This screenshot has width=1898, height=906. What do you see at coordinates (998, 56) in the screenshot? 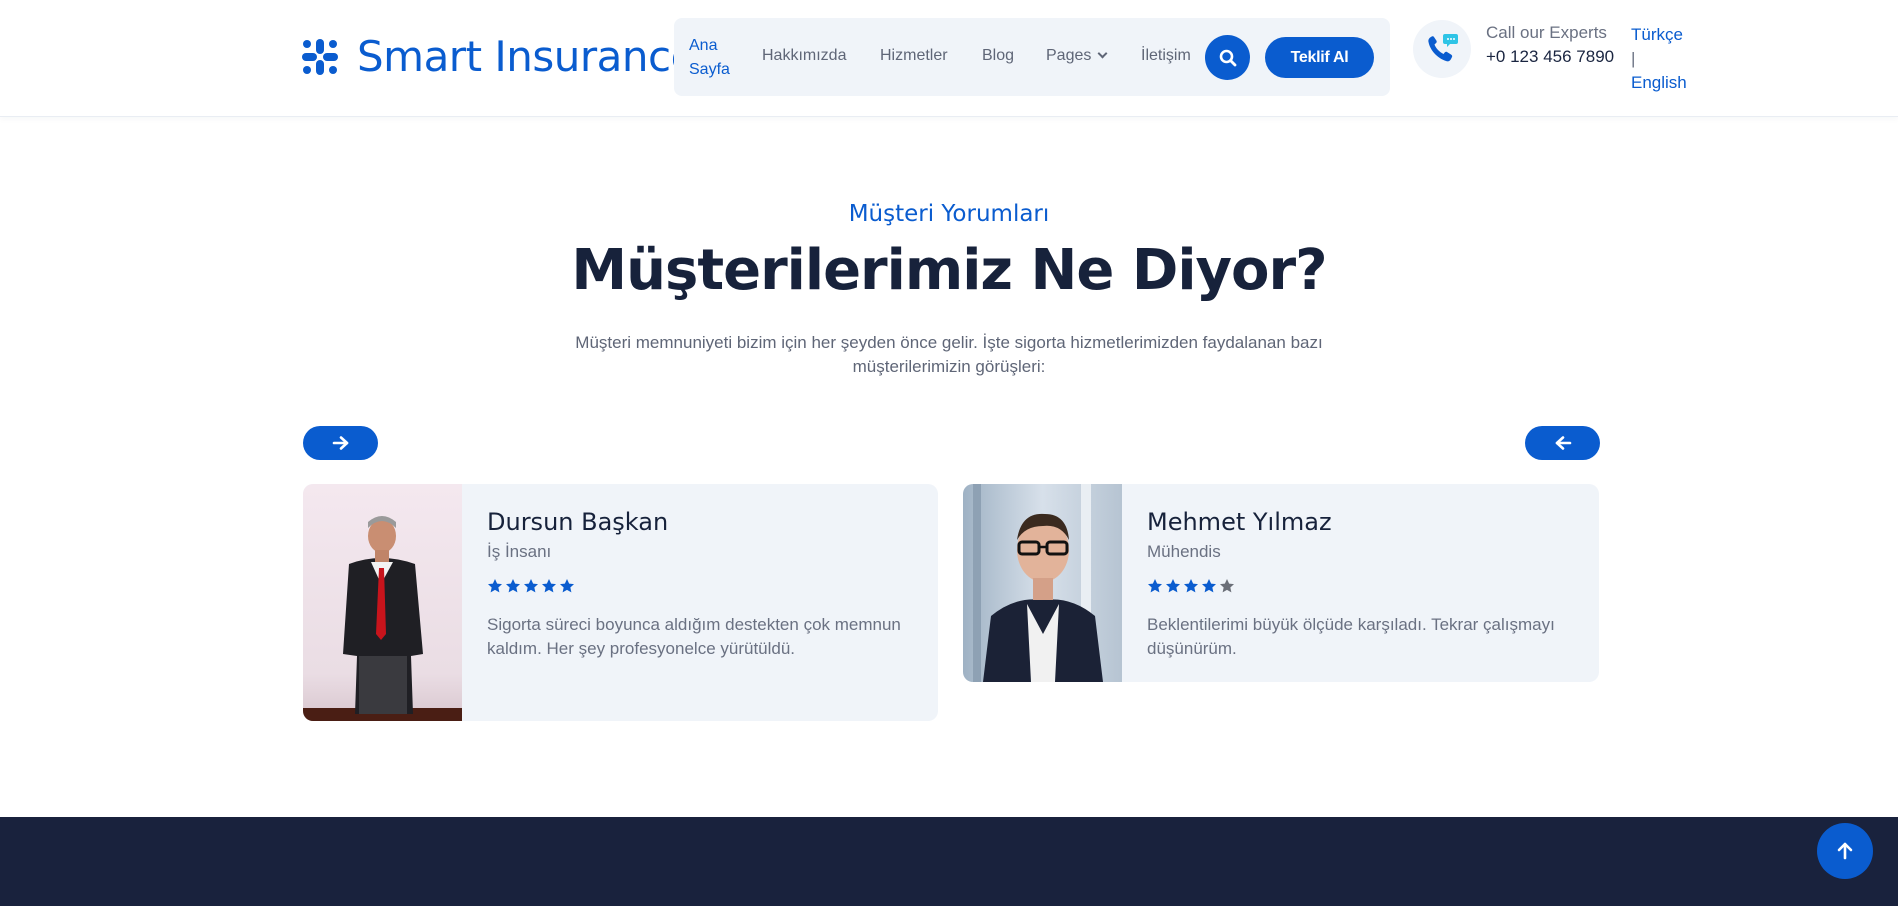
I see `nav-item-blog: Blog` at bounding box center [998, 56].